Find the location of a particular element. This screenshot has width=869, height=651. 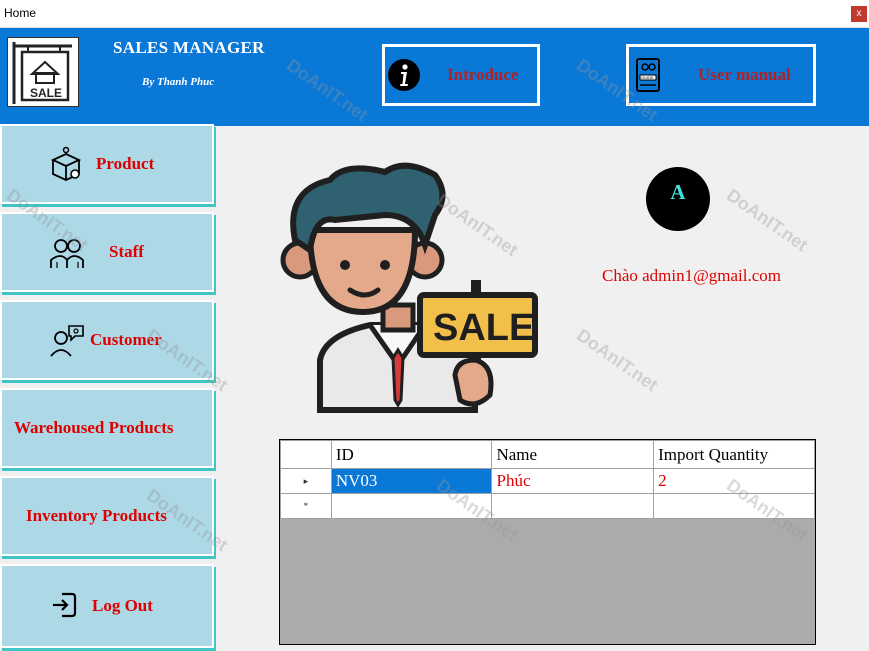

nav-inventory-products-button: Inventory Products is located at coordinates (107, 516).